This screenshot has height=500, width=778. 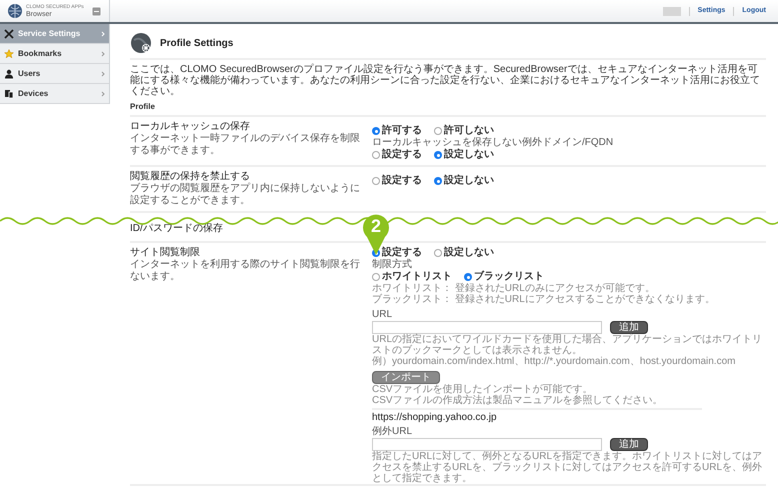 I want to click on radio-option: ブラックリスト, so click(x=504, y=277).